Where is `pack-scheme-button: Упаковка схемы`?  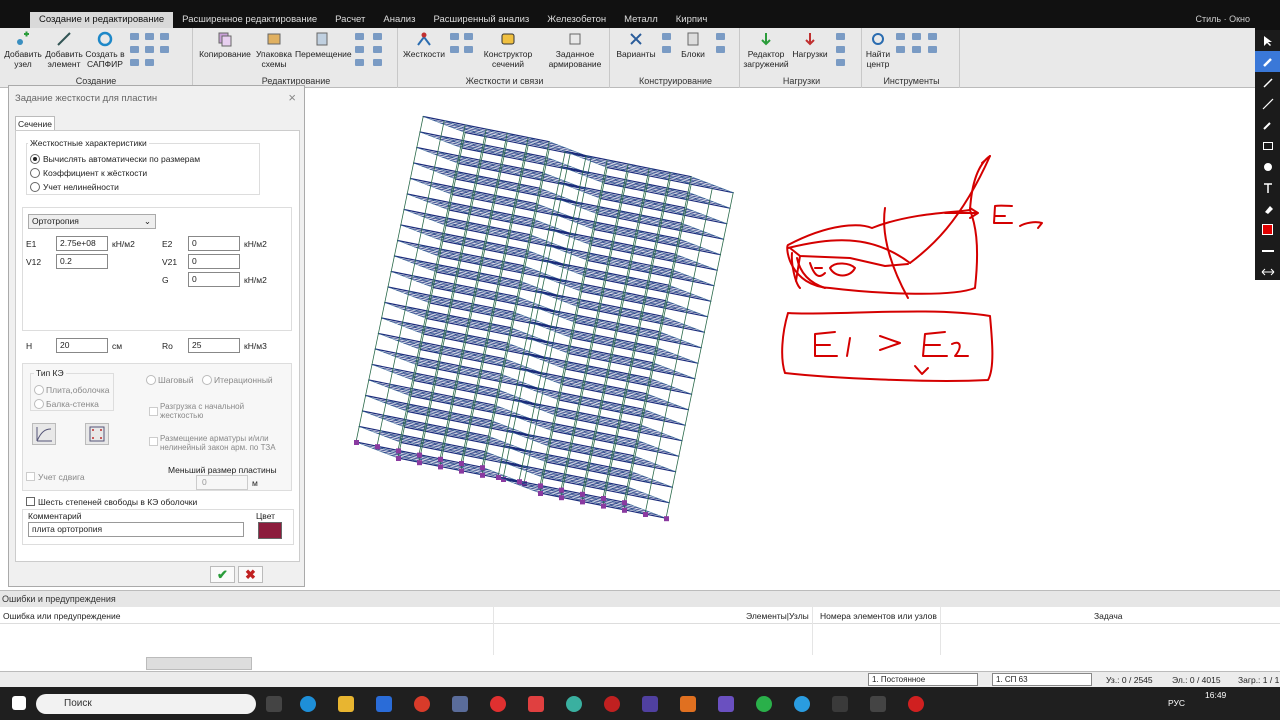
pack-scheme-button: Упаковка схемы is located at coordinates (274, 50).